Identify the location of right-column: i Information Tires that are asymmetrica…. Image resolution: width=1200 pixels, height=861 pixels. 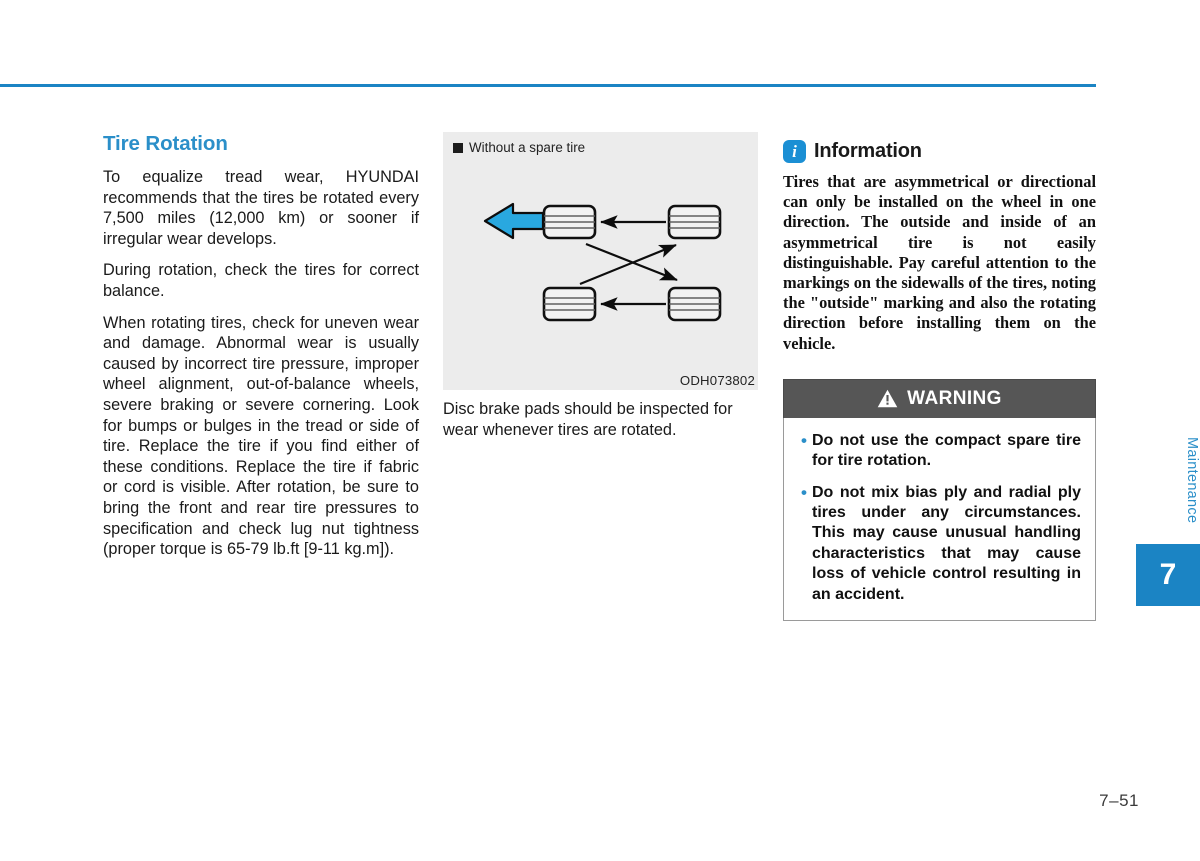
(939, 381).